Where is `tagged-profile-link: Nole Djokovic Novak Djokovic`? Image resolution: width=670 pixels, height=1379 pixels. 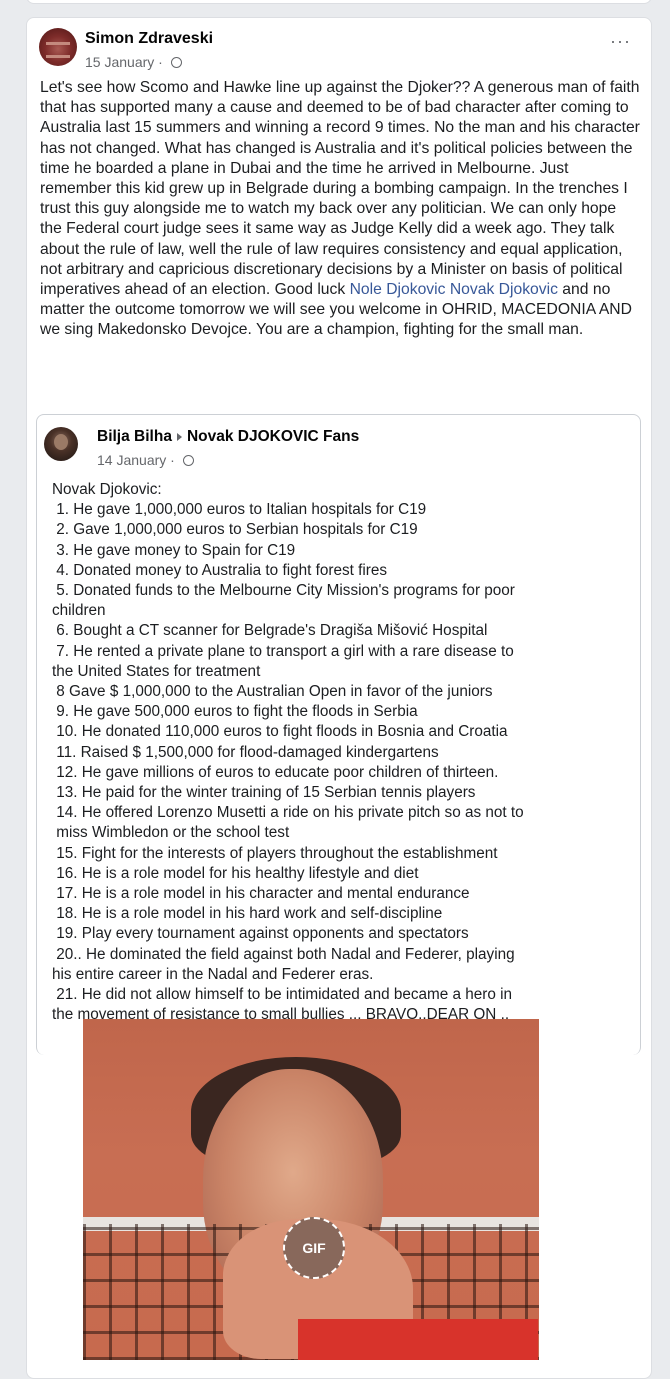 tagged-profile-link: Nole Djokovic Novak Djokovic is located at coordinates (454, 289).